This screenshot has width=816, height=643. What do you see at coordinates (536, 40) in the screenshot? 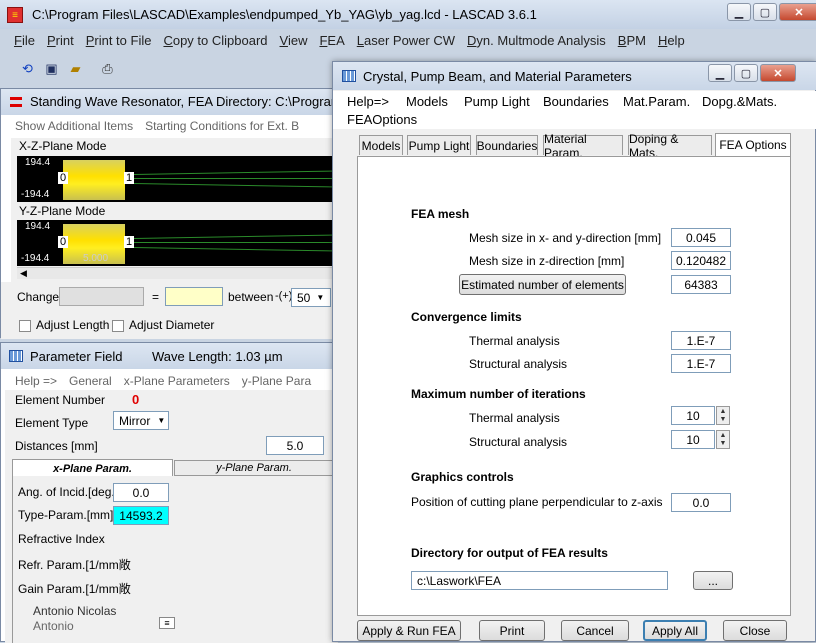
I see `menu-dyn-multmode: Dyn. Multmode Analysis` at bounding box center [536, 40].